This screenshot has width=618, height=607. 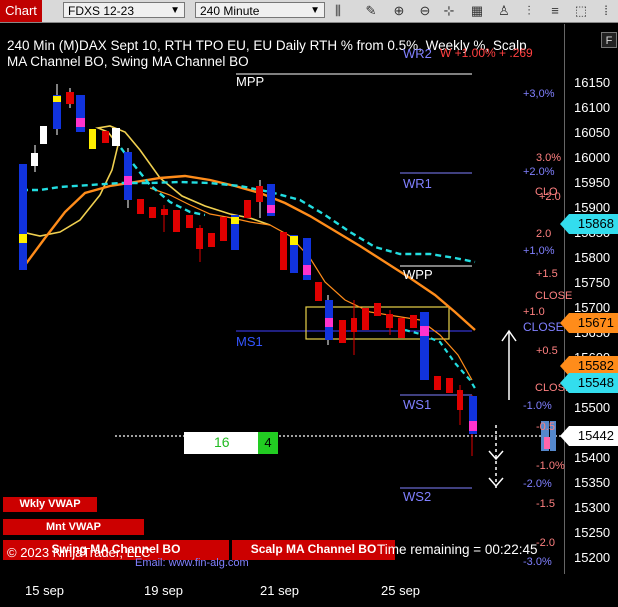 I want to click on date-tick: 15 sep, so click(x=45, y=590).